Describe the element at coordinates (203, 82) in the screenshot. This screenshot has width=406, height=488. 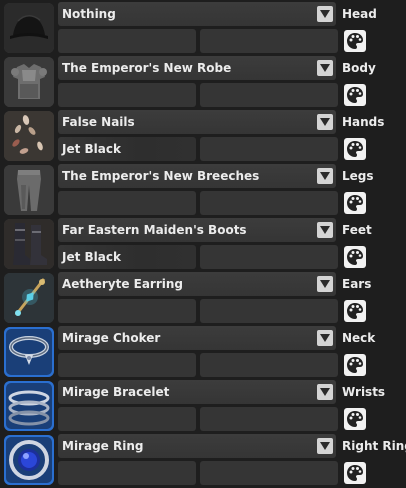
I see `equipment-row-body: The Emperor's New Robe Body` at that location.